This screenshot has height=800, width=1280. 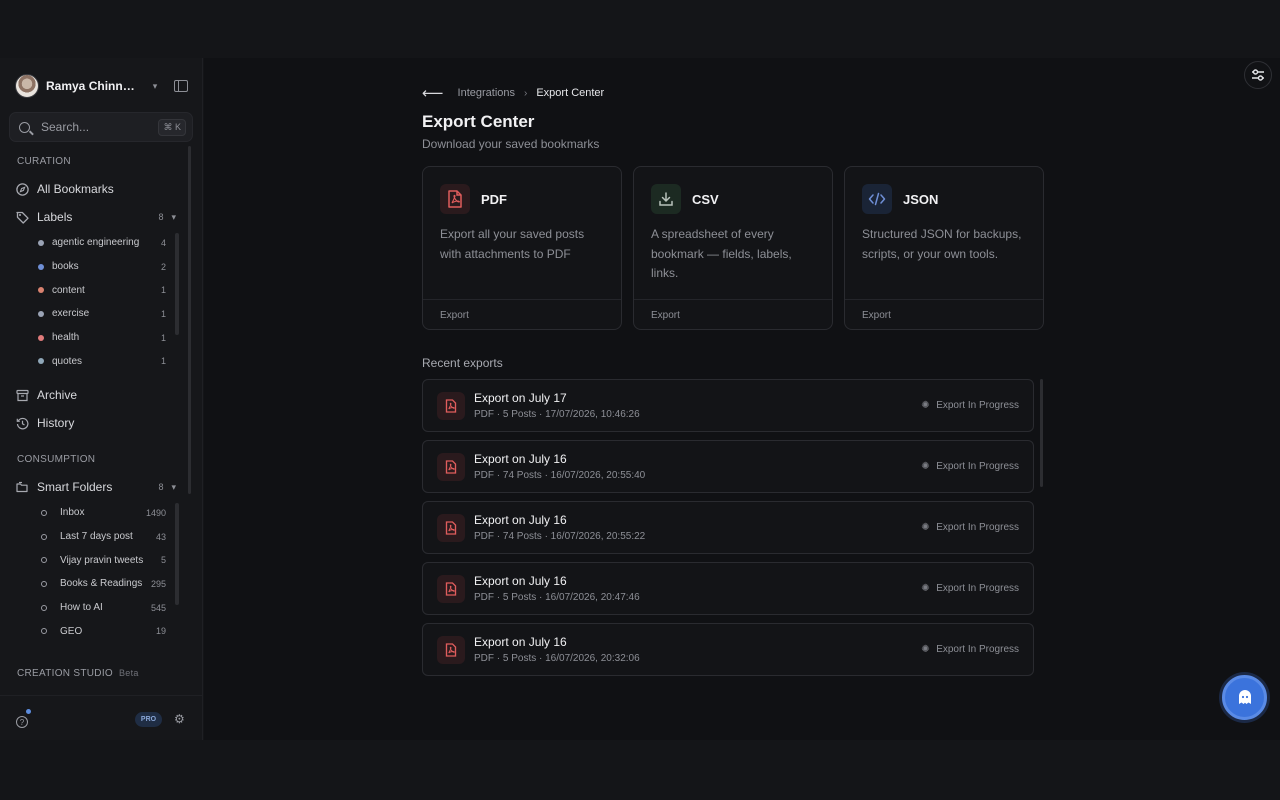 I want to click on folder-item: GEO 19, so click(x=102, y=631).